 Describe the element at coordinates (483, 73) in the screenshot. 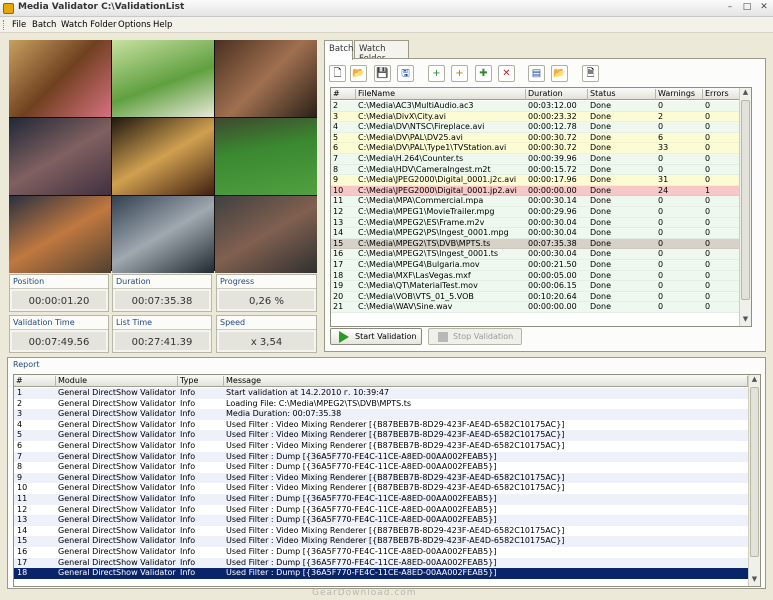

I see `add-items-icon: ✚` at that location.